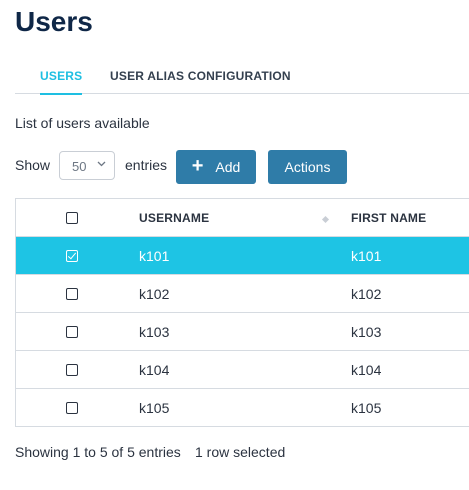 The width and height of the screenshot is (469, 490). I want to click on selection-info: 1 row selected, so click(240, 452).